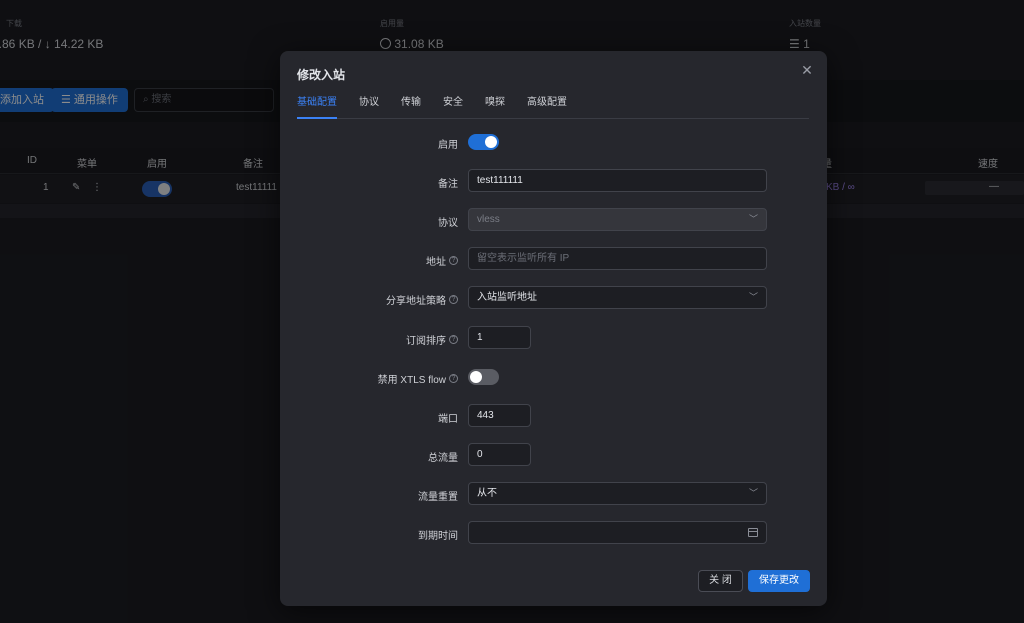 This screenshot has width=1024, height=623. I want to click on xtls-flow-label-text: 禁用 XTLS flow, so click(411, 380).